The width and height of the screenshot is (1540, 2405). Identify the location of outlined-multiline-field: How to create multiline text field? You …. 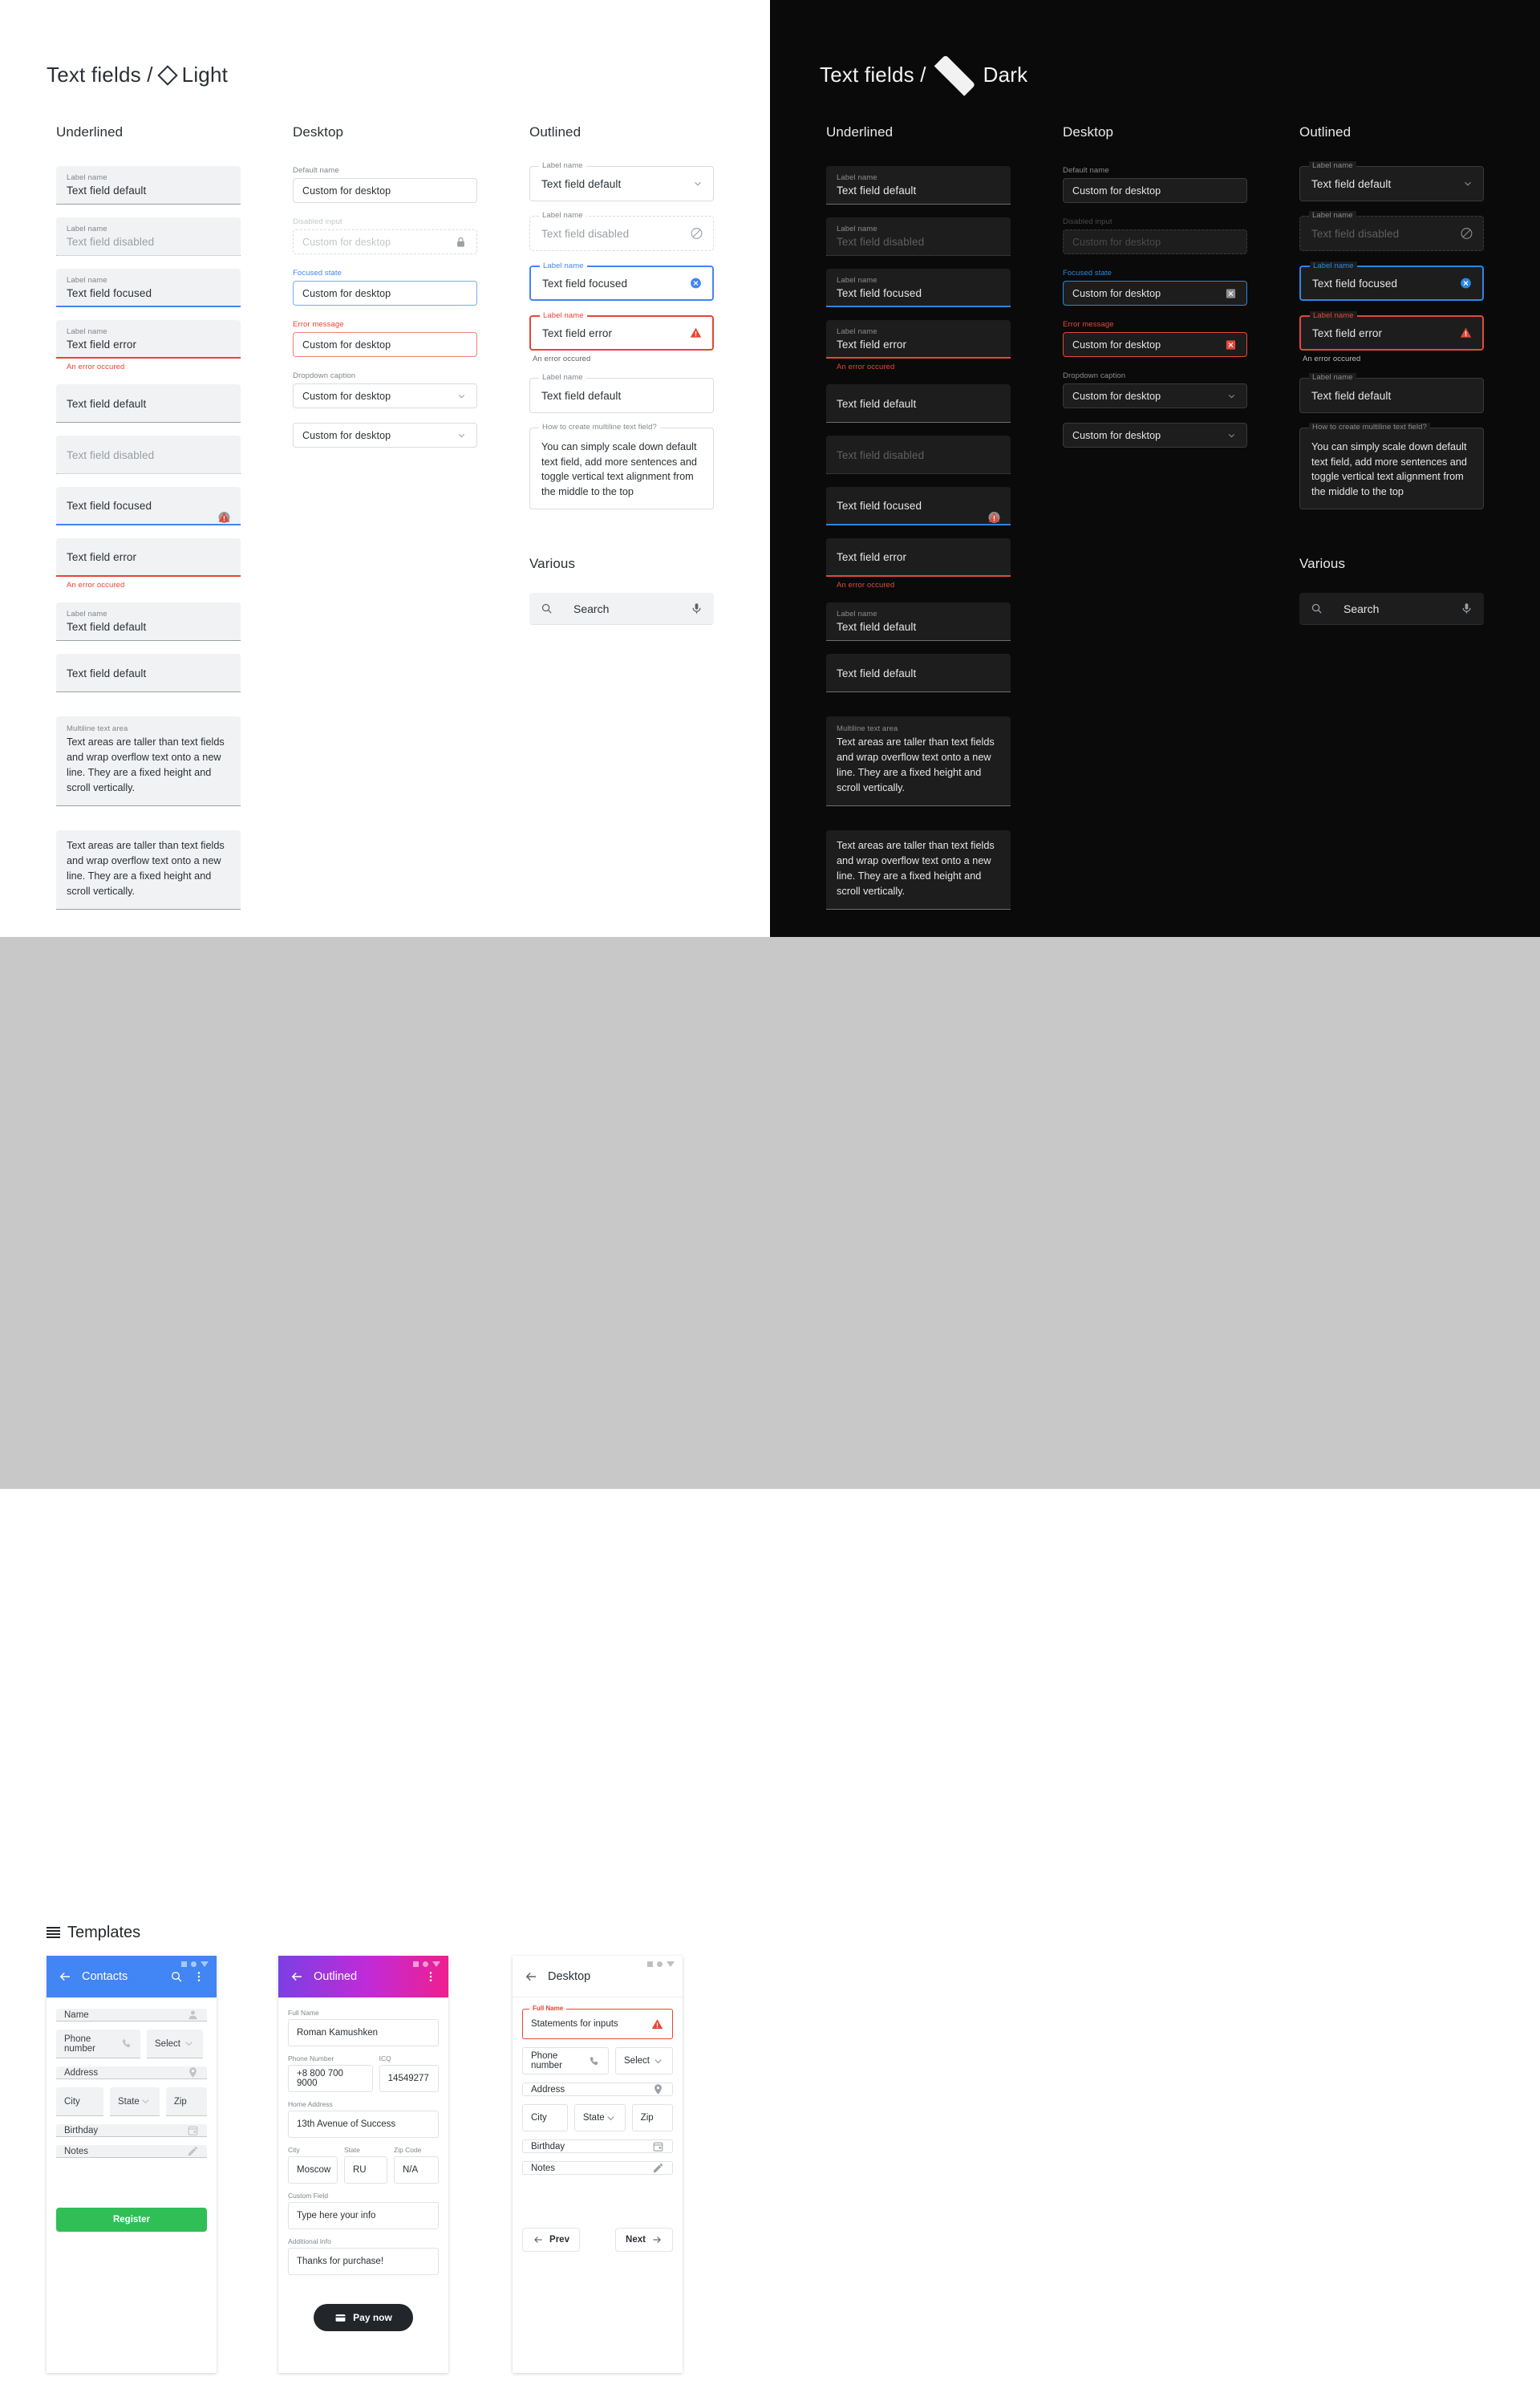
(1391, 466).